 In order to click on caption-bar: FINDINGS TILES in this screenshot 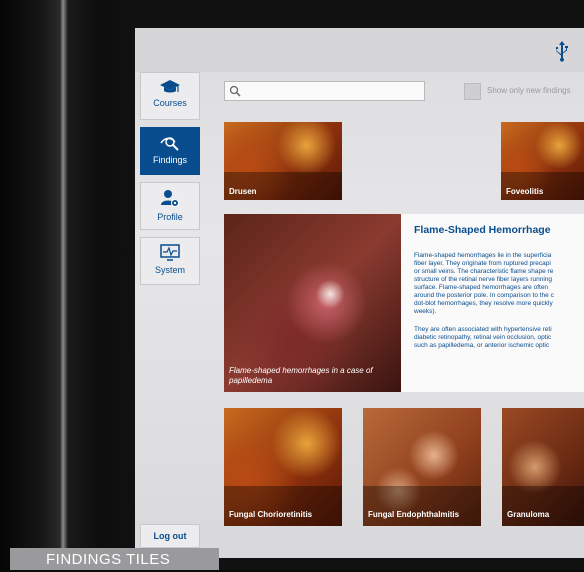, I will do `click(114, 559)`.